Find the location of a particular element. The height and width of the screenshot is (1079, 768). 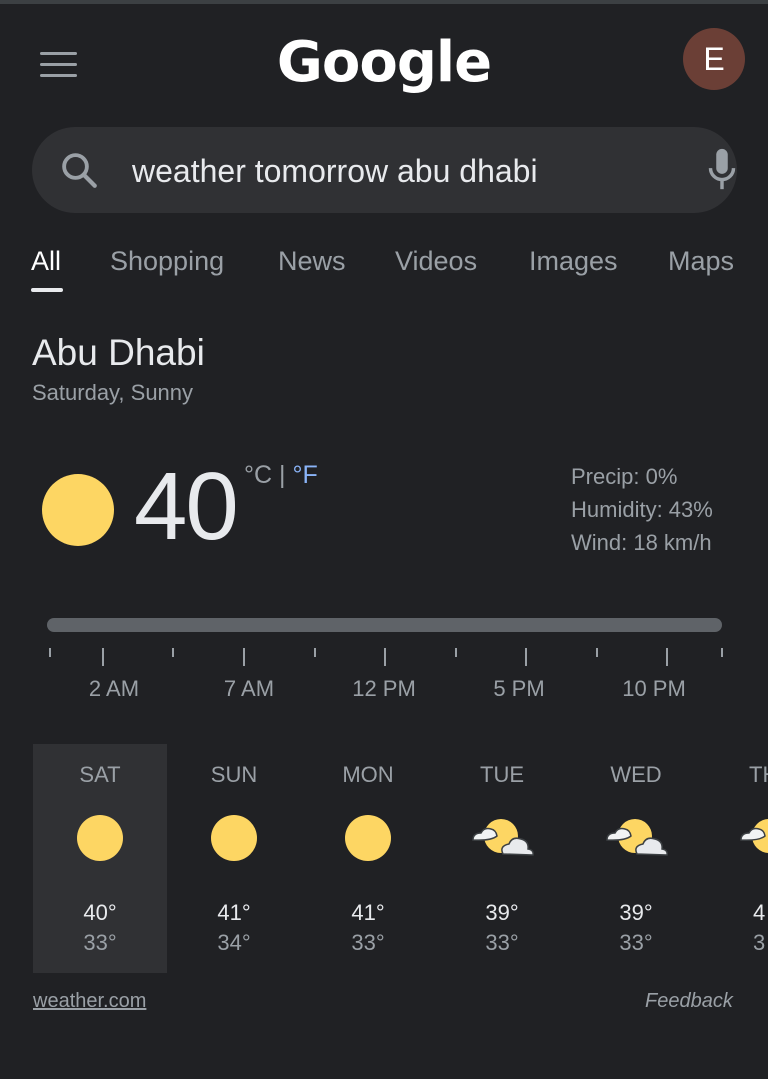

day-low: 3 is located at coordinates (759, 942).